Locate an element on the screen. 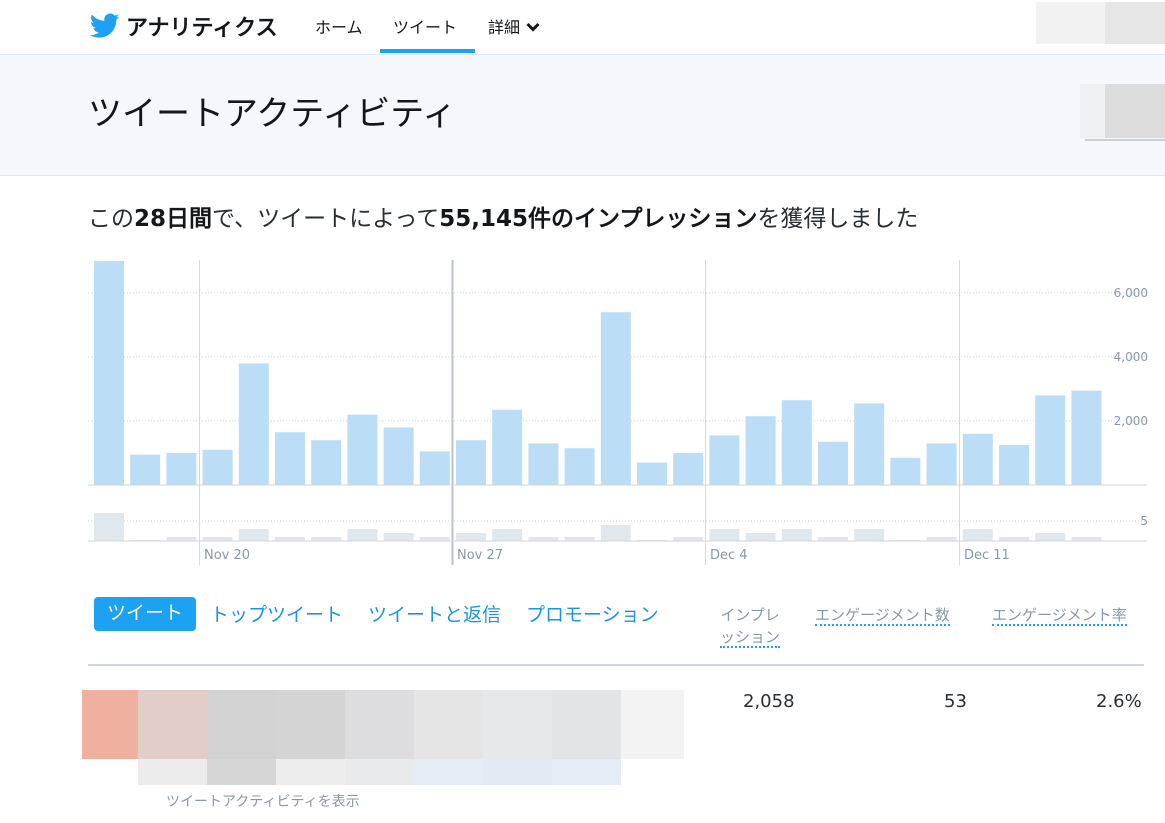  column-header-engagements: エンゲージメント数 is located at coordinates (882, 615).